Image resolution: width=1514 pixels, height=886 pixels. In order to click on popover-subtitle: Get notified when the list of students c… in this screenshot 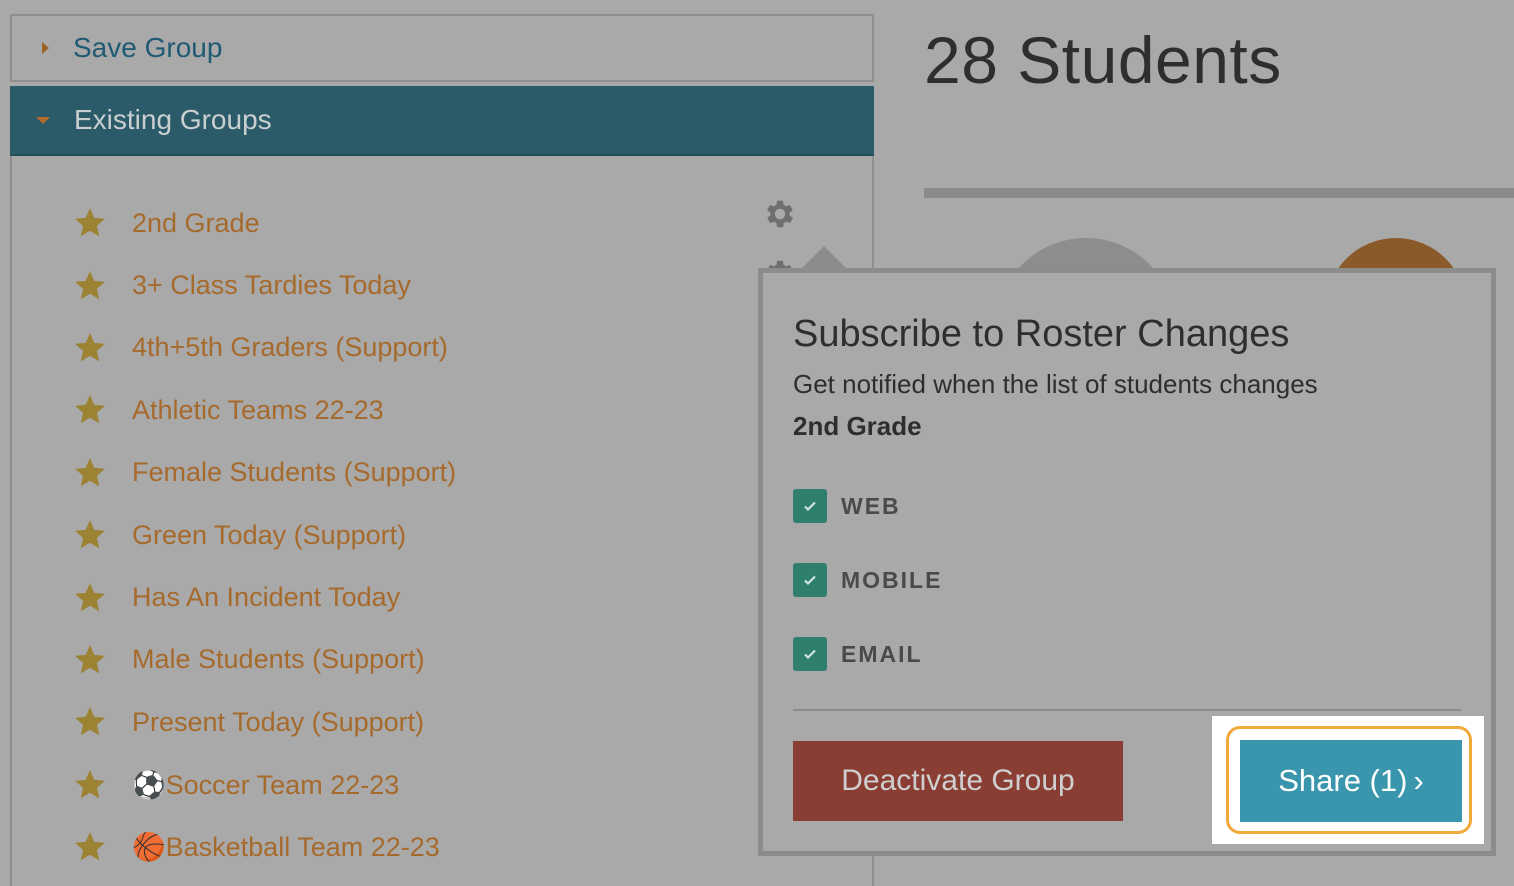, I will do `click(1055, 384)`.